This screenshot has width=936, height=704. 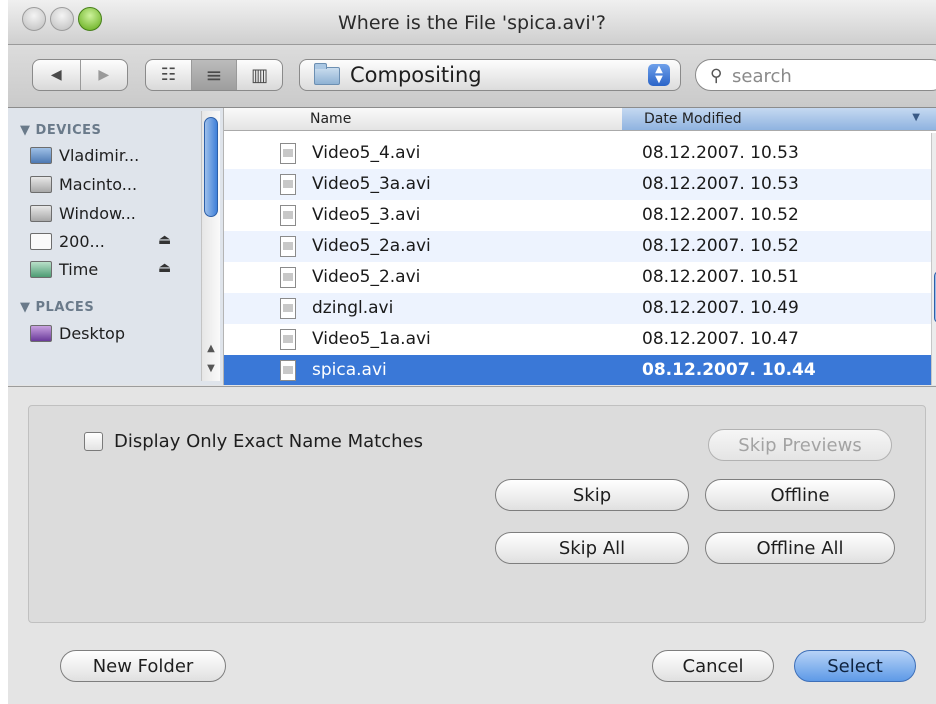 I want to click on file-name: Video5_1a.avi, so click(x=371, y=339).